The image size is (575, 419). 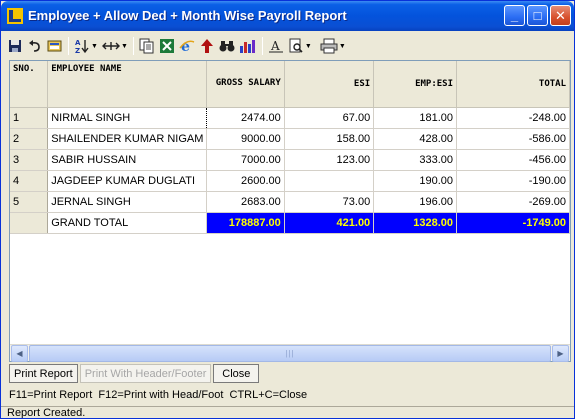 What do you see at coordinates (77, 50) in the screenshot?
I see `svg-text: Z` at bounding box center [77, 50].